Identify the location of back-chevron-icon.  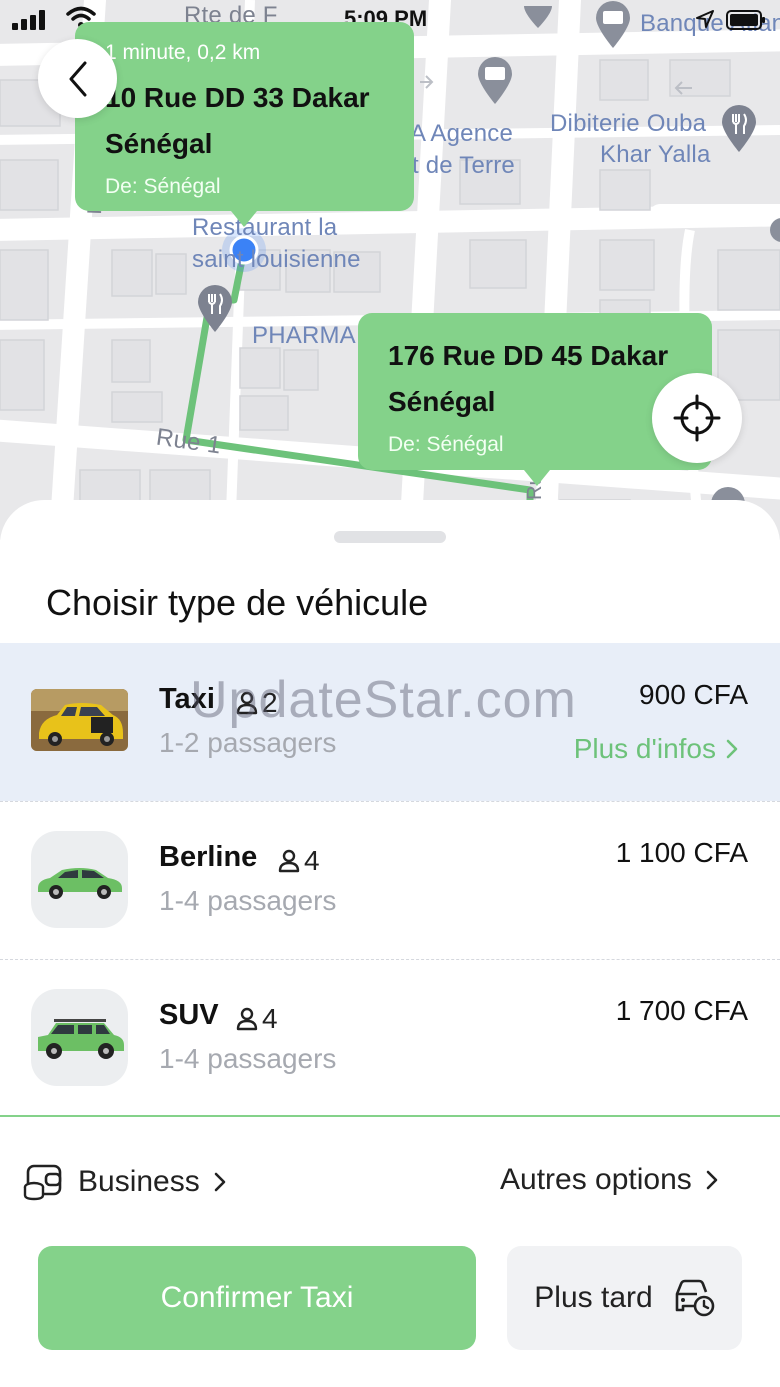
(77, 78).